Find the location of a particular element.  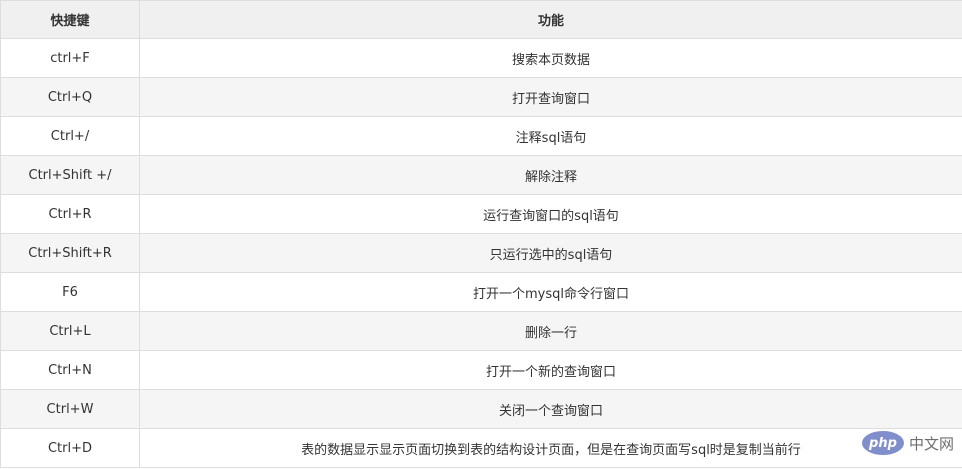

table-row: ctrl+F 搜索本页数据 is located at coordinates (481, 58).